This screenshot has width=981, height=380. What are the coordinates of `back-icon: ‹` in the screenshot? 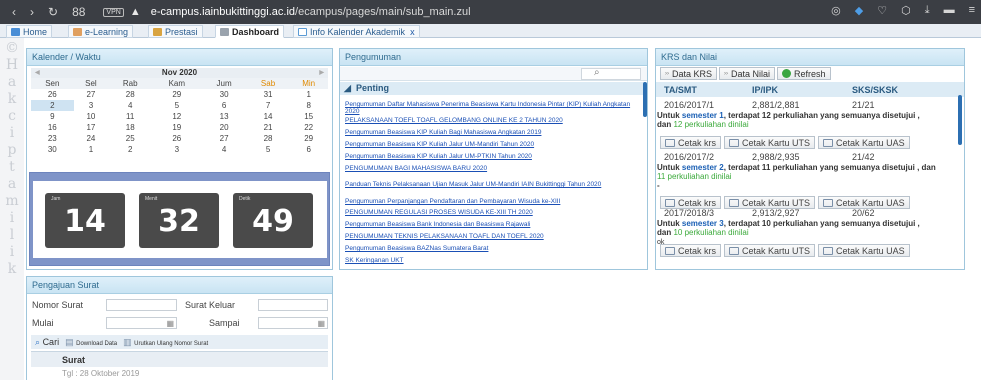 It's located at (14, 12).